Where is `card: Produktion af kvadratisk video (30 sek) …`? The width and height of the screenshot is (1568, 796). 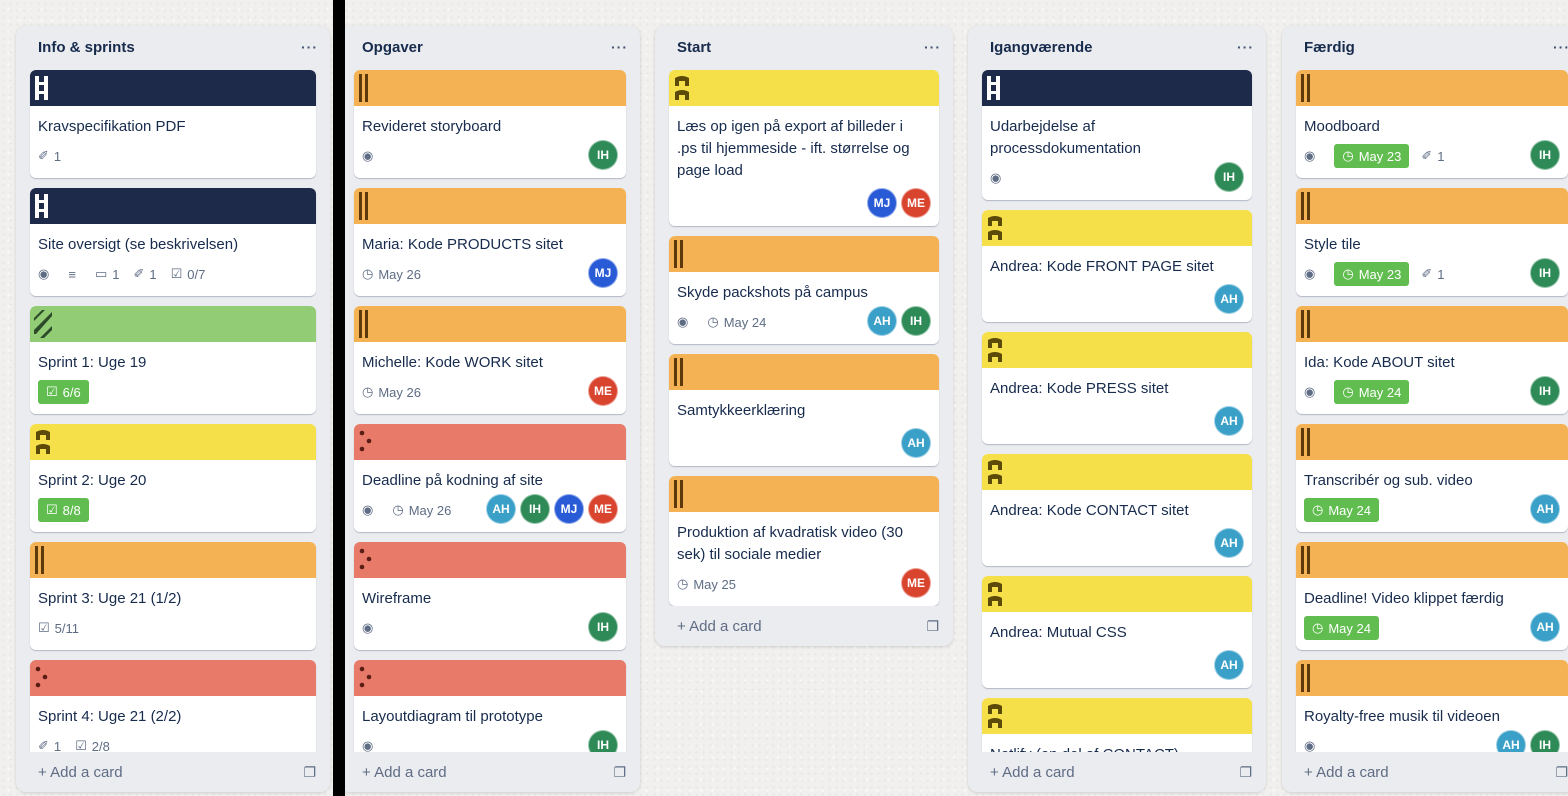 card: Produktion af kvadratisk video (30 sek) … is located at coordinates (804, 541).